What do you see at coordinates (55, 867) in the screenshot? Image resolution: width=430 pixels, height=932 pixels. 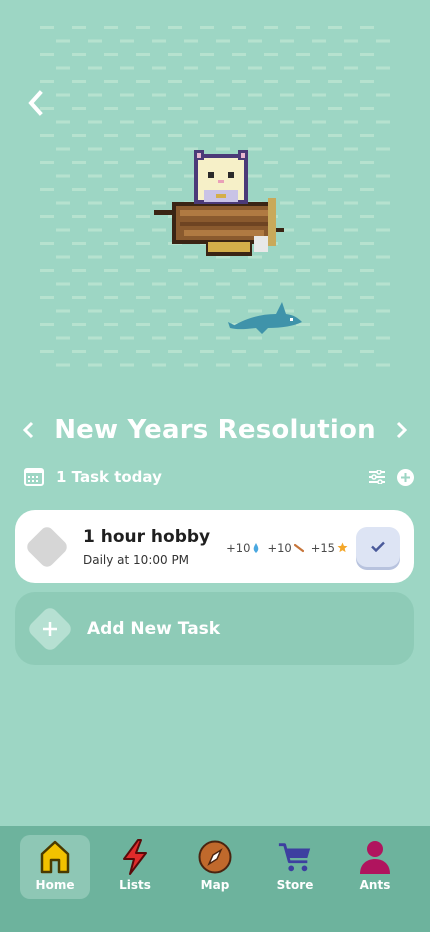 I see `nav-home: Home` at bounding box center [55, 867].